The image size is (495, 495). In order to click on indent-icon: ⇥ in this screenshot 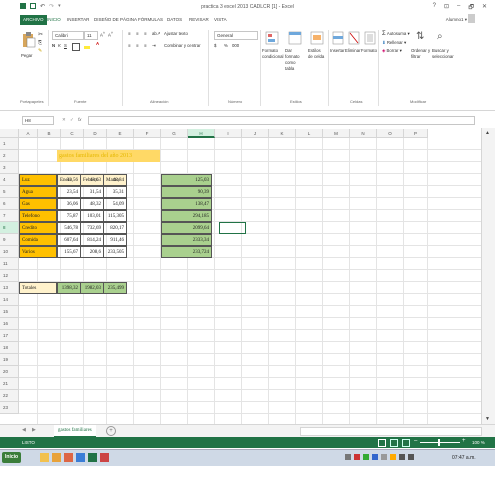, I will do `click(154, 46)`.